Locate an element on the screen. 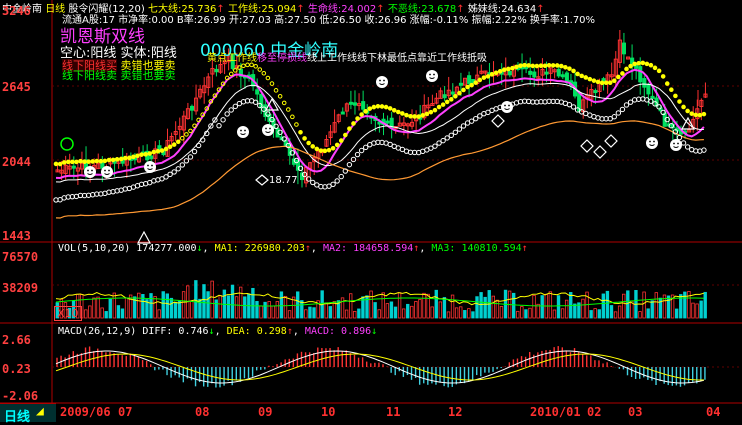  legend-sell-yellow: 卖错也要卖 is located at coordinates (148, 75).